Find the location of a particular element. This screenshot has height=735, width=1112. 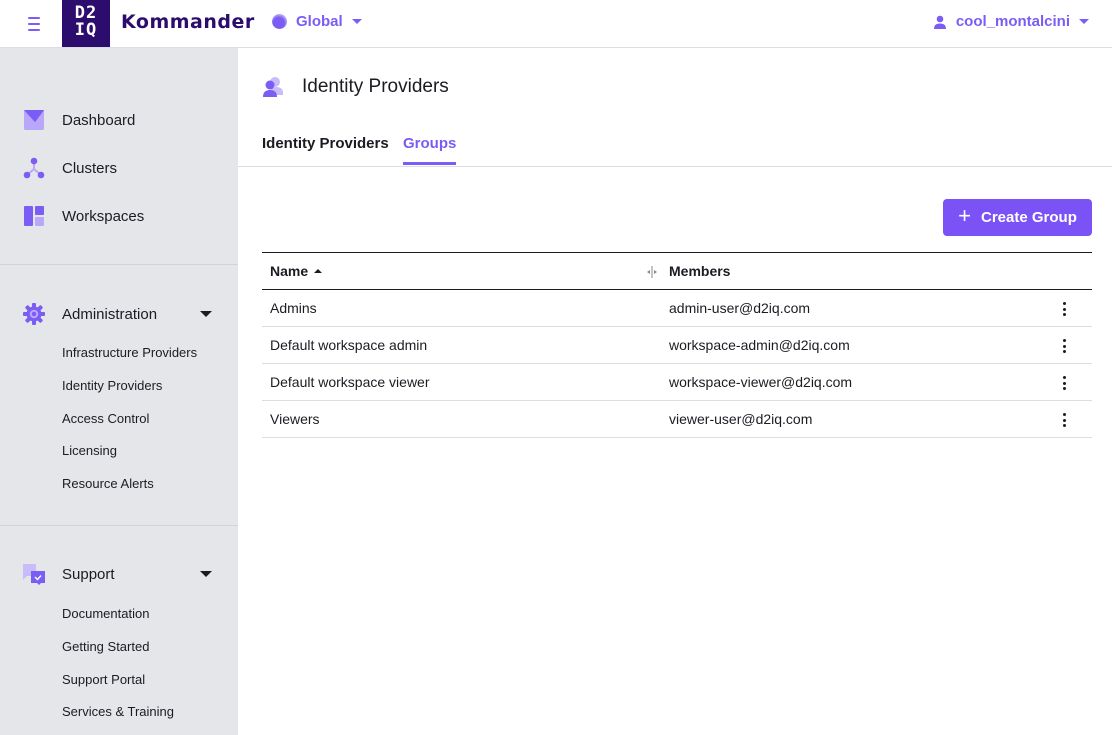

sidebar-item-label: Workspaces is located at coordinates (103, 216).